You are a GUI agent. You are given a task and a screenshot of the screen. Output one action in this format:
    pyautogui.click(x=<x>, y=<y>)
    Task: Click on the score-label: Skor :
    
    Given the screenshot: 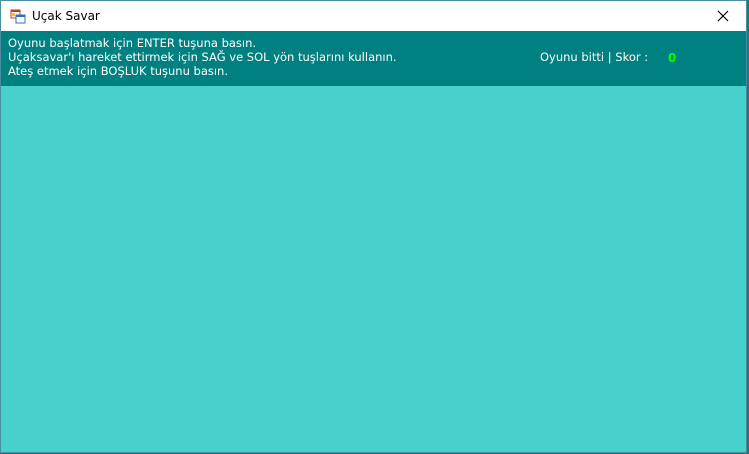 What is the action you would take?
    pyautogui.click(x=632, y=57)
    